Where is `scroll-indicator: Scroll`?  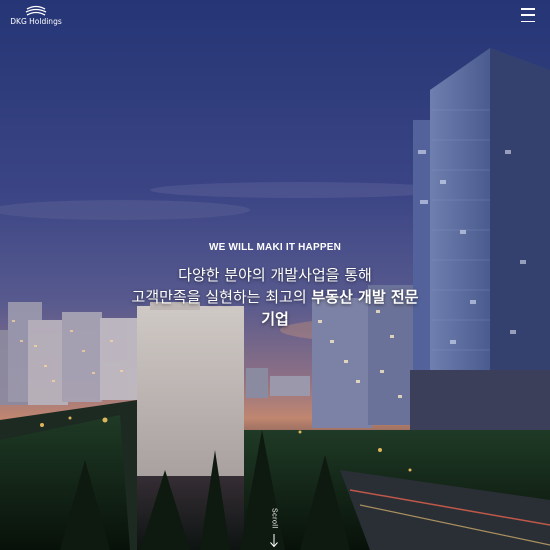
scroll-indicator: Scroll is located at coordinates (274, 529).